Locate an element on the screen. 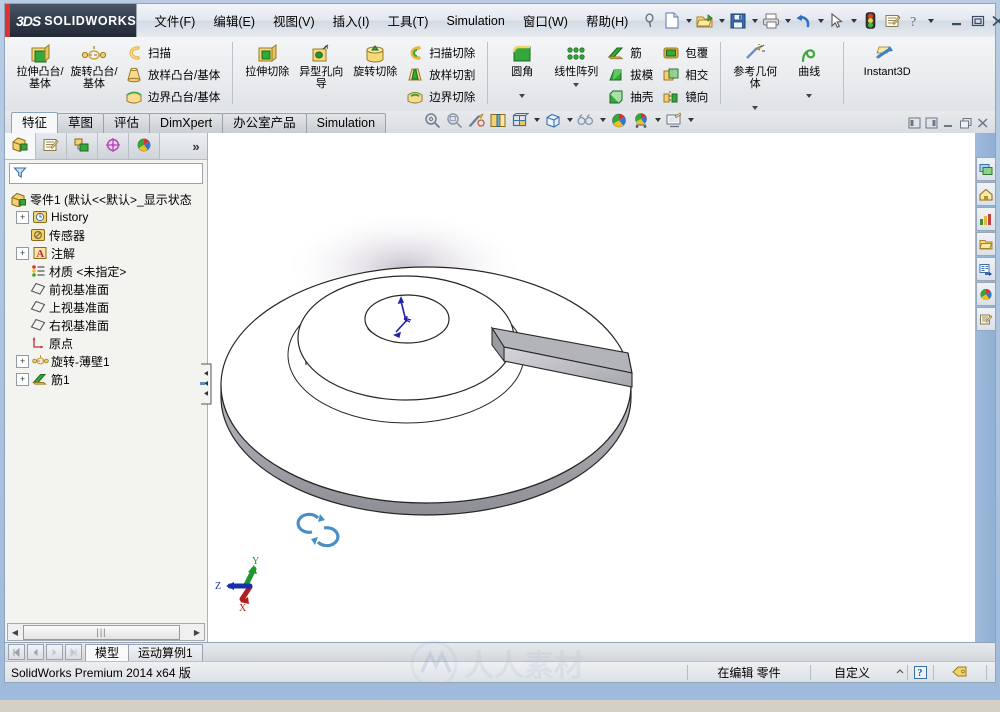 Image resolution: width=1000 pixels, height=712 pixels. hole-wizard-button: 异型孔向导 is located at coordinates (321, 65).